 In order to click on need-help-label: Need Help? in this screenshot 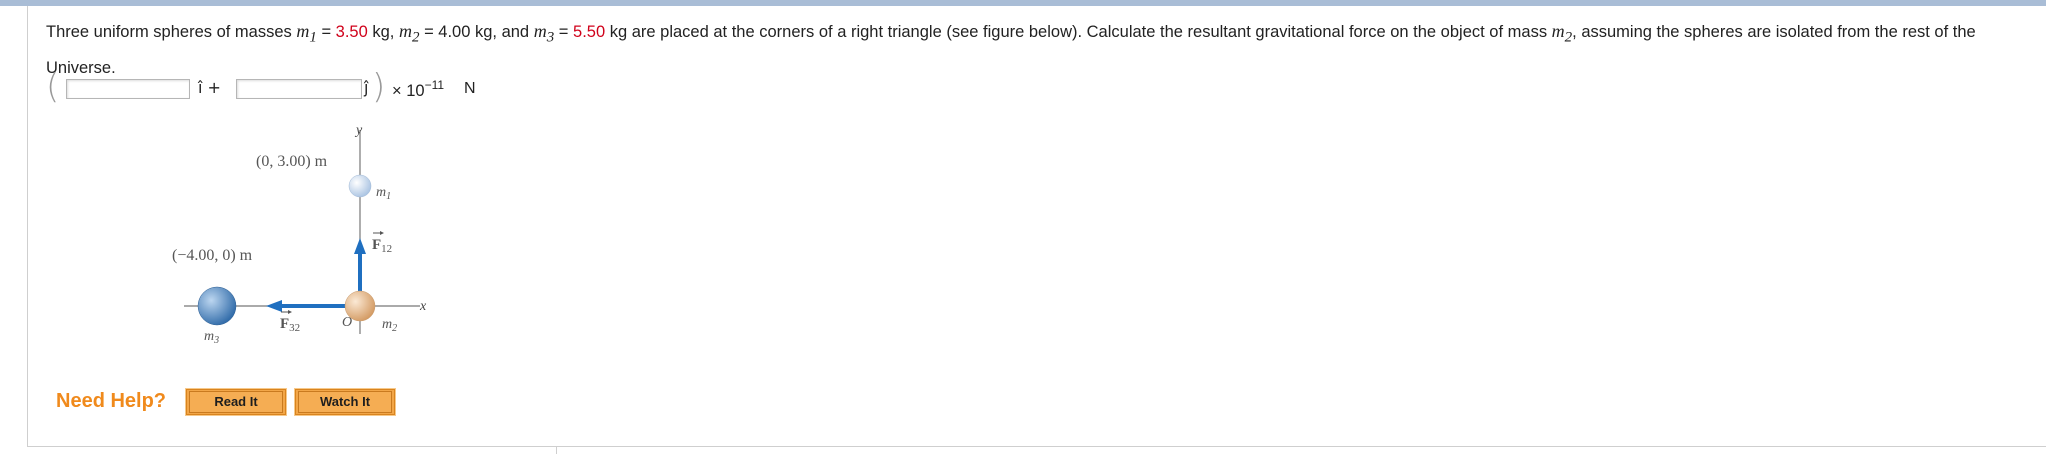, I will do `click(111, 401)`.